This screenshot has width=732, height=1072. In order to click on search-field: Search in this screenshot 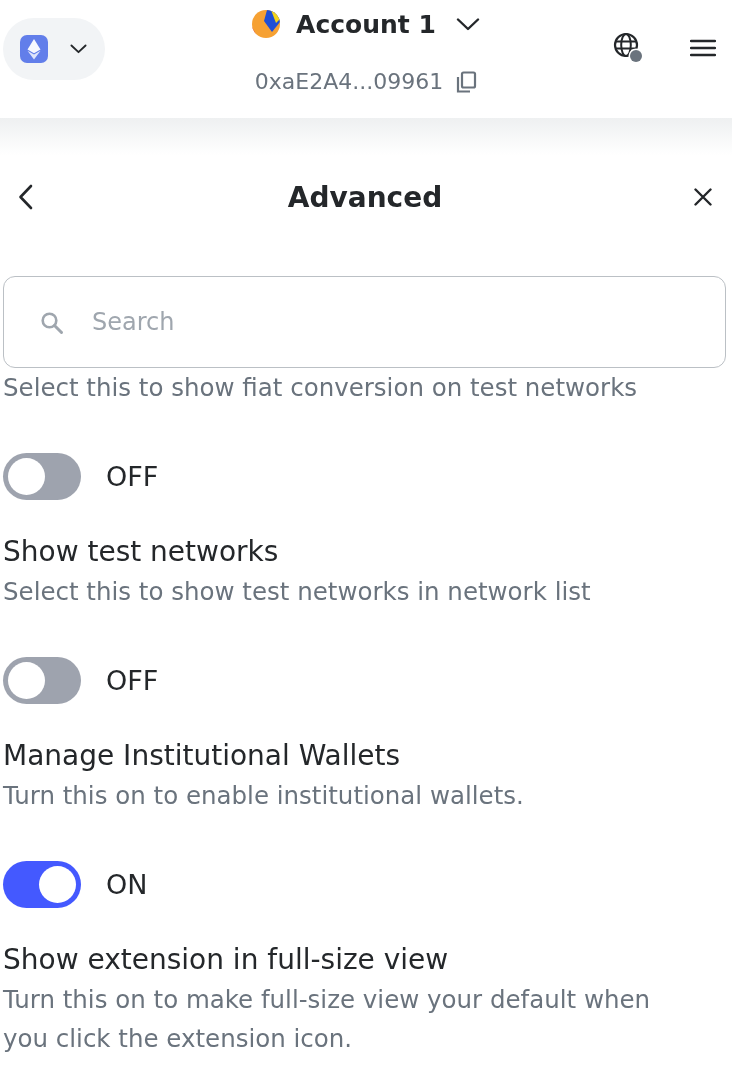, I will do `click(364, 322)`.